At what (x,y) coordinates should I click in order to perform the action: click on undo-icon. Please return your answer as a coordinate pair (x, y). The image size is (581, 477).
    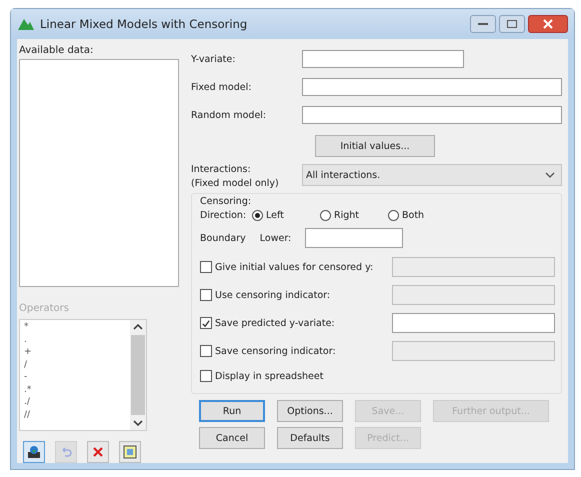
    Looking at the image, I should click on (66, 452).